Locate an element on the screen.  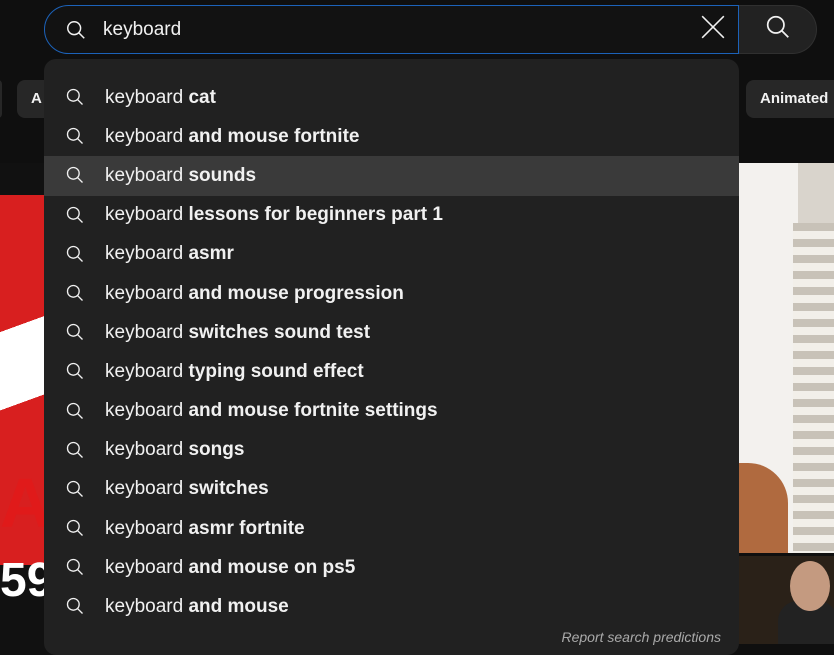
suggestion-item: keyboard lessons for beginners part 1 is located at coordinates (391, 215).